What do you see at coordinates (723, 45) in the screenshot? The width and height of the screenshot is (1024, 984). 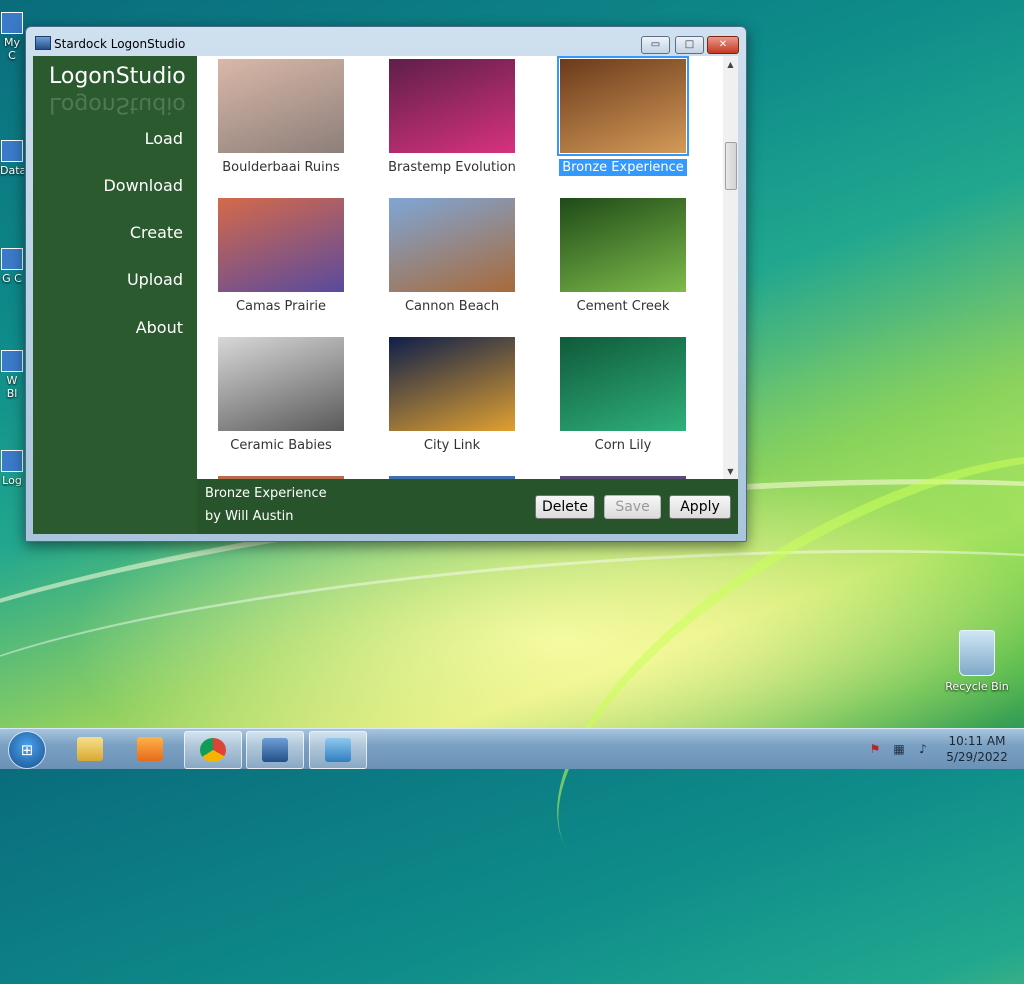 I see `close-button: ✕` at bounding box center [723, 45].